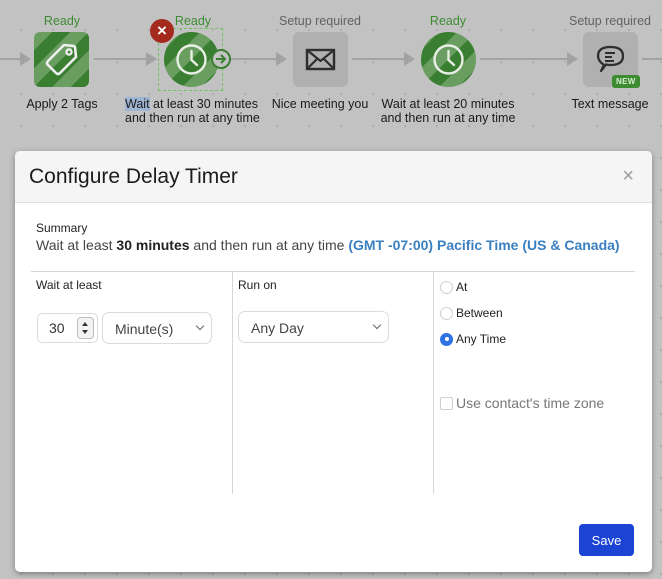 This screenshot has width=662, height=579. I want to click on node-label: Text message, so click(610, 104).